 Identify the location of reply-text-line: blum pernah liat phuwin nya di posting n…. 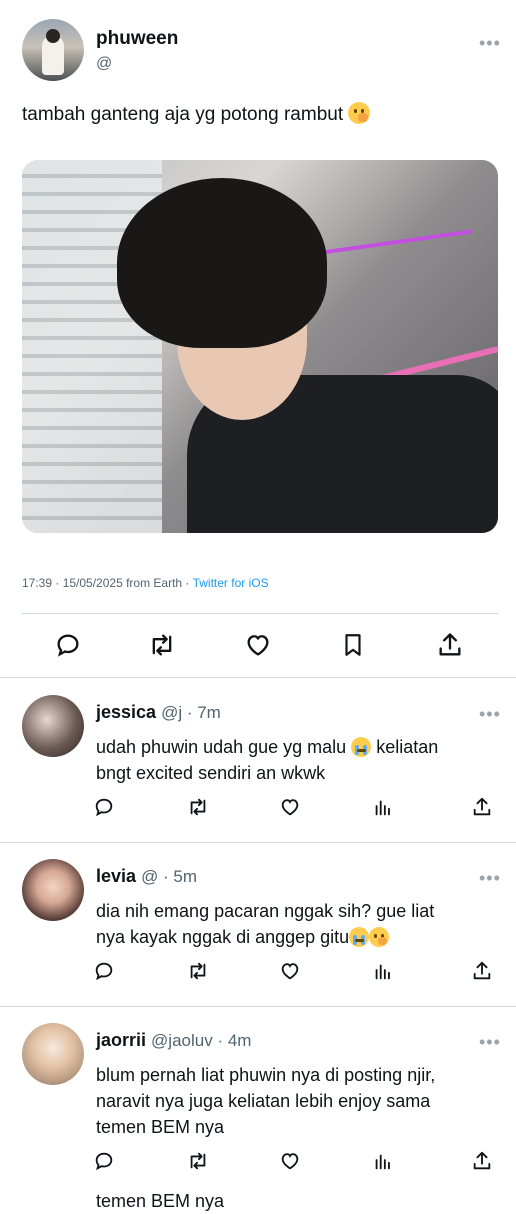
(266, 1075).